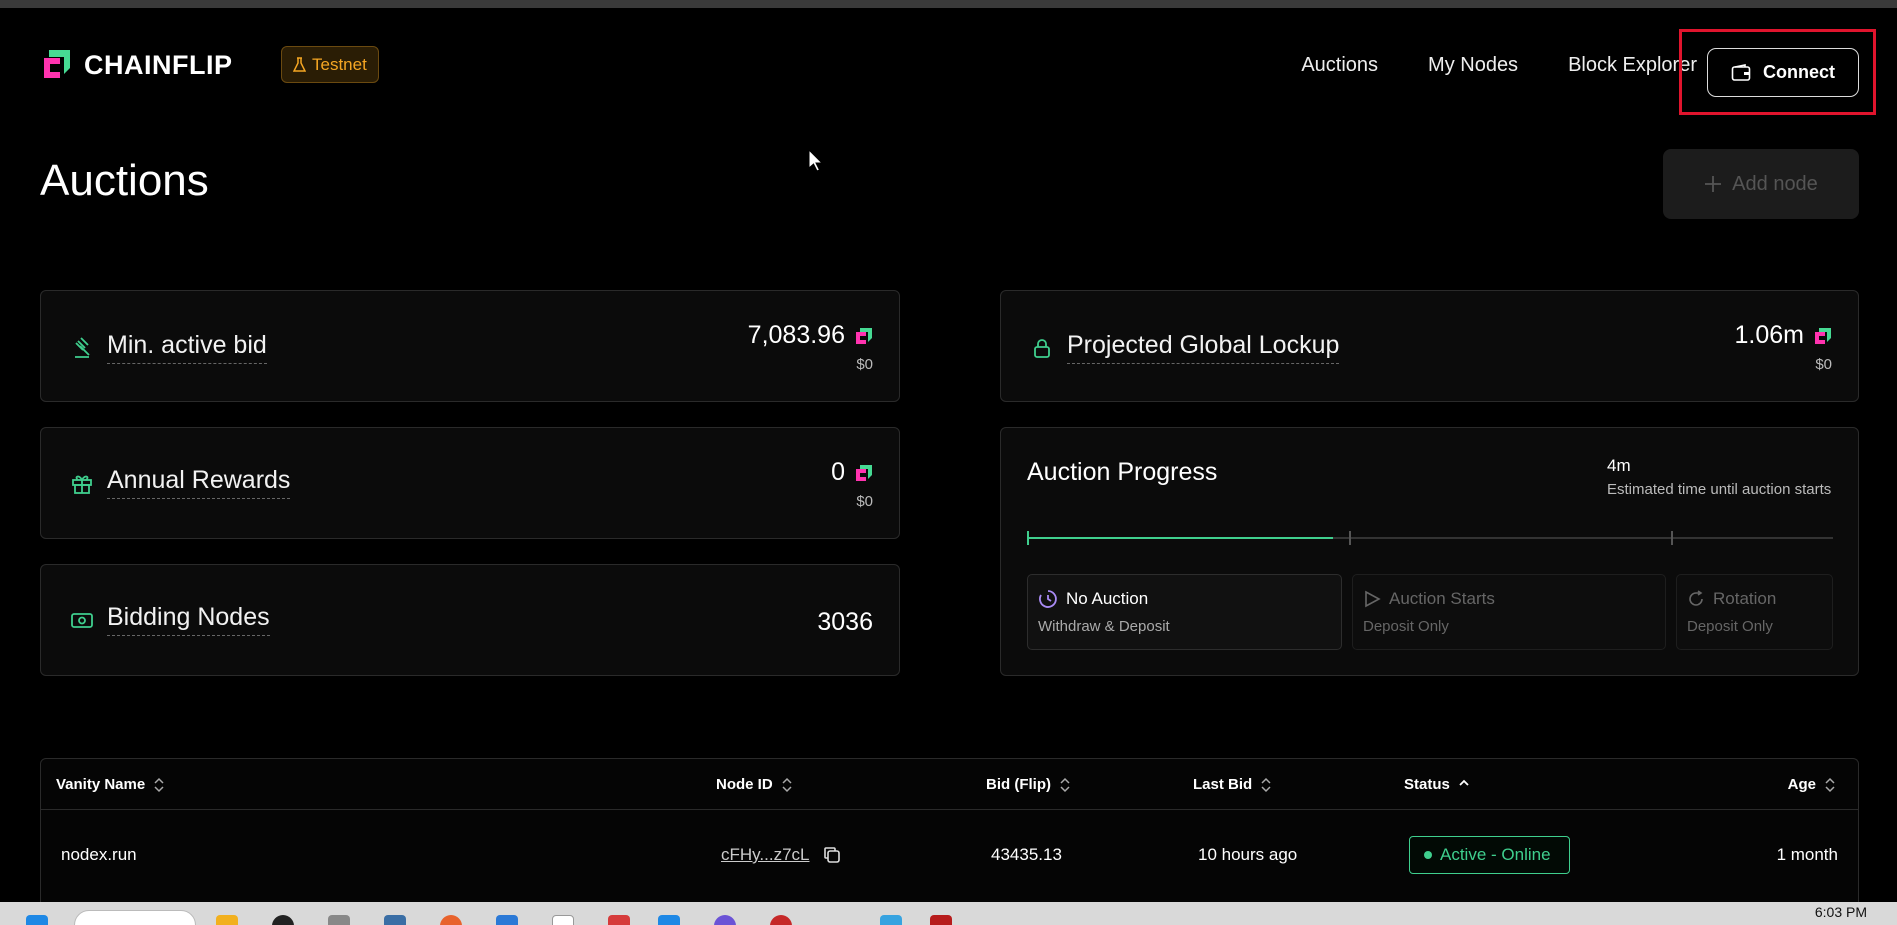 The width and height of the screenshot is (1897, 925). What do you see at coordinates (948, 4) in the screenshot?
I see `browser-top-strip` at bounding box center [948, 4].